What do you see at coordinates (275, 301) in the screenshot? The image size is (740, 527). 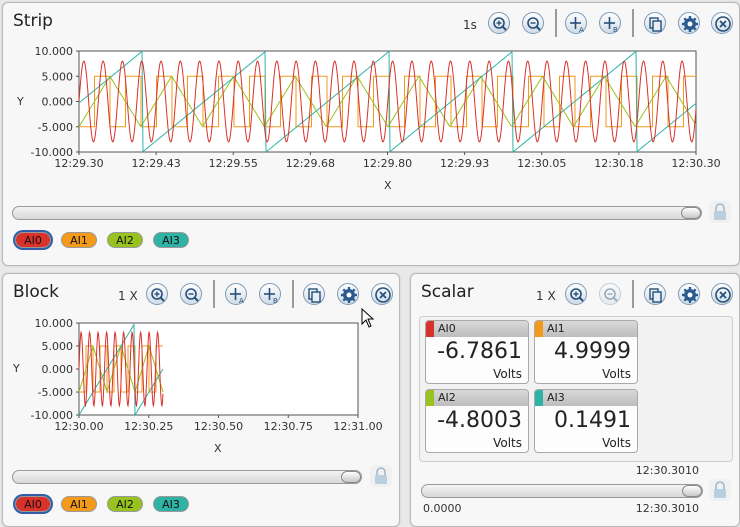 I see `svg-text: B` at bounding box center [275, 301].